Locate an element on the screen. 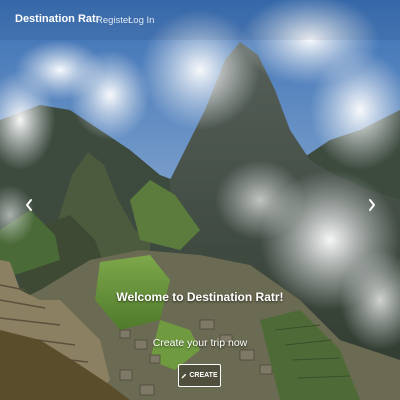 Image resolution: width=400 pixels, height=400 pixels. hero-subtitle: Create your trip now is located at coordinates (200, 343).